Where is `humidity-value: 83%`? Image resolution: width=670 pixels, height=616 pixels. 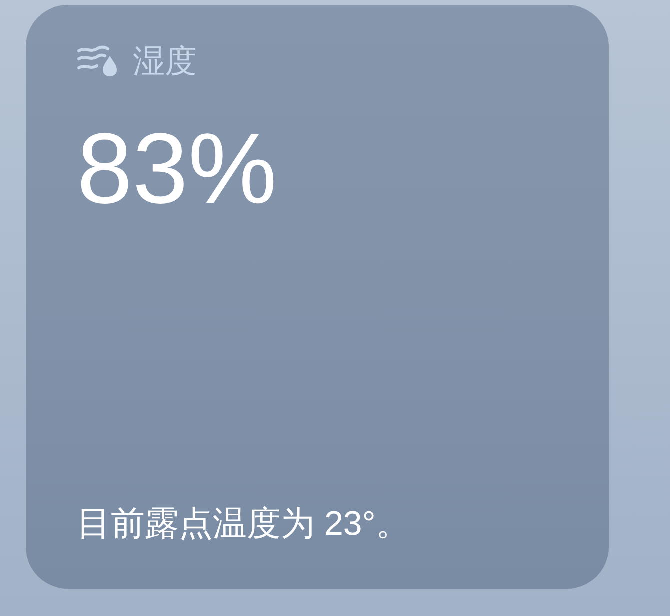
humidity-value: 83% is located at coordinates (177, 169).